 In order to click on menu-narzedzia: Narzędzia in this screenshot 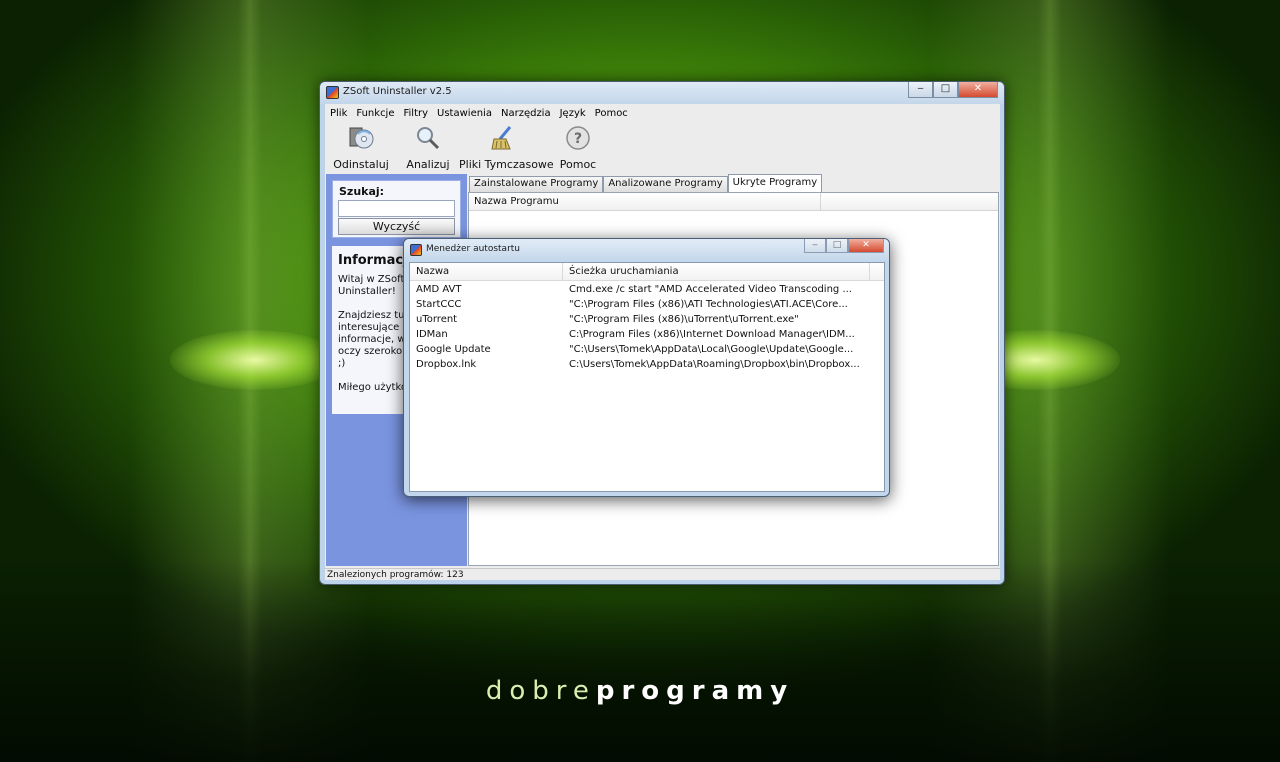, I will do `click(525, 112)`.